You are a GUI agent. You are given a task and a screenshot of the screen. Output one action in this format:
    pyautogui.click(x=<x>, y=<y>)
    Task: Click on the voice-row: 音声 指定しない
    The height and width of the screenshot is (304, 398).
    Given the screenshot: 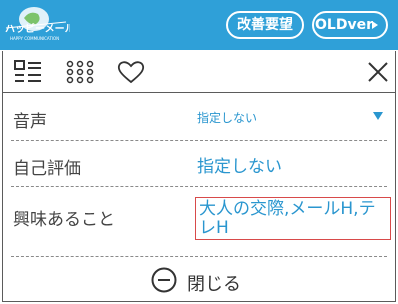 What is the action you would take?
    pyautogui.click(x=199, y=117)
    